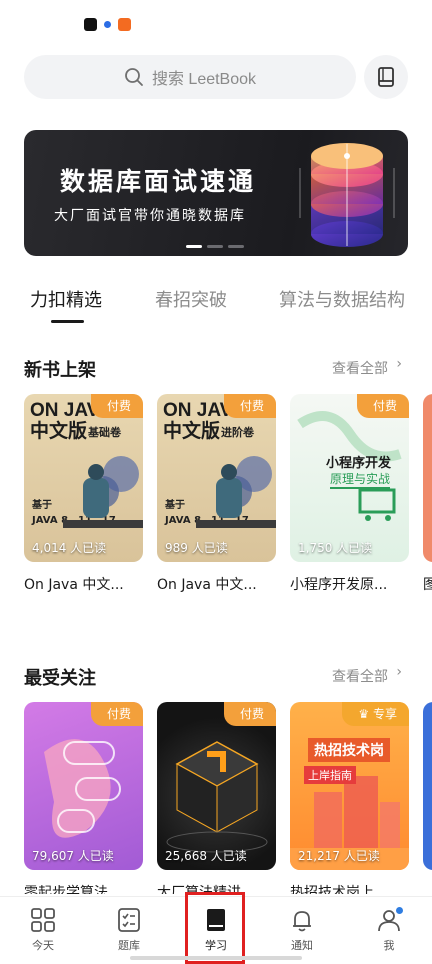 This screenshot has height=964, width=432. What do you see at coordinates (389, 933) in the screenshot?
I see `nav-profile: 我` at bounding box center [389, 933].